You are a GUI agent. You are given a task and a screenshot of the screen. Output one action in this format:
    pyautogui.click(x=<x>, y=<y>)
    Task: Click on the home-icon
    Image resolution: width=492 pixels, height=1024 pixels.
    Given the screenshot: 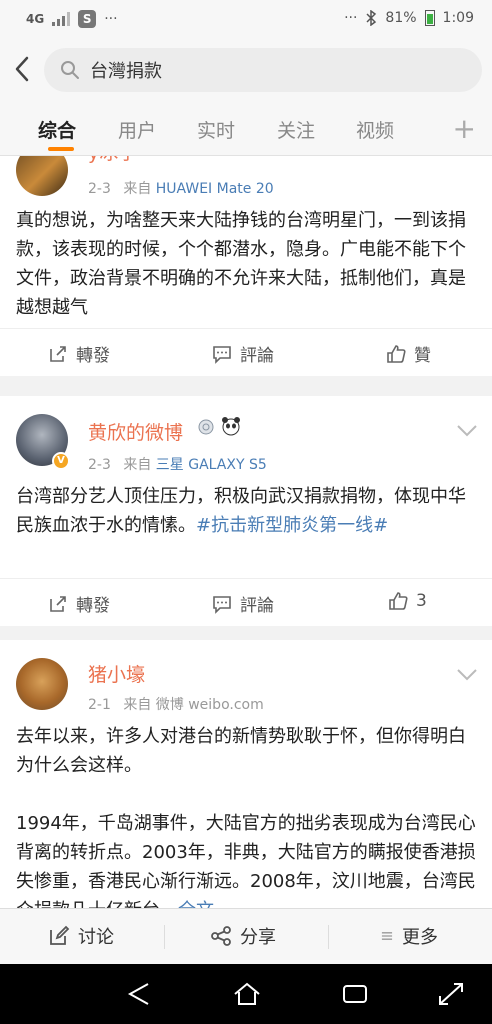 What is the action you would take?
    pyautogui.click(x=247, y=994)
    